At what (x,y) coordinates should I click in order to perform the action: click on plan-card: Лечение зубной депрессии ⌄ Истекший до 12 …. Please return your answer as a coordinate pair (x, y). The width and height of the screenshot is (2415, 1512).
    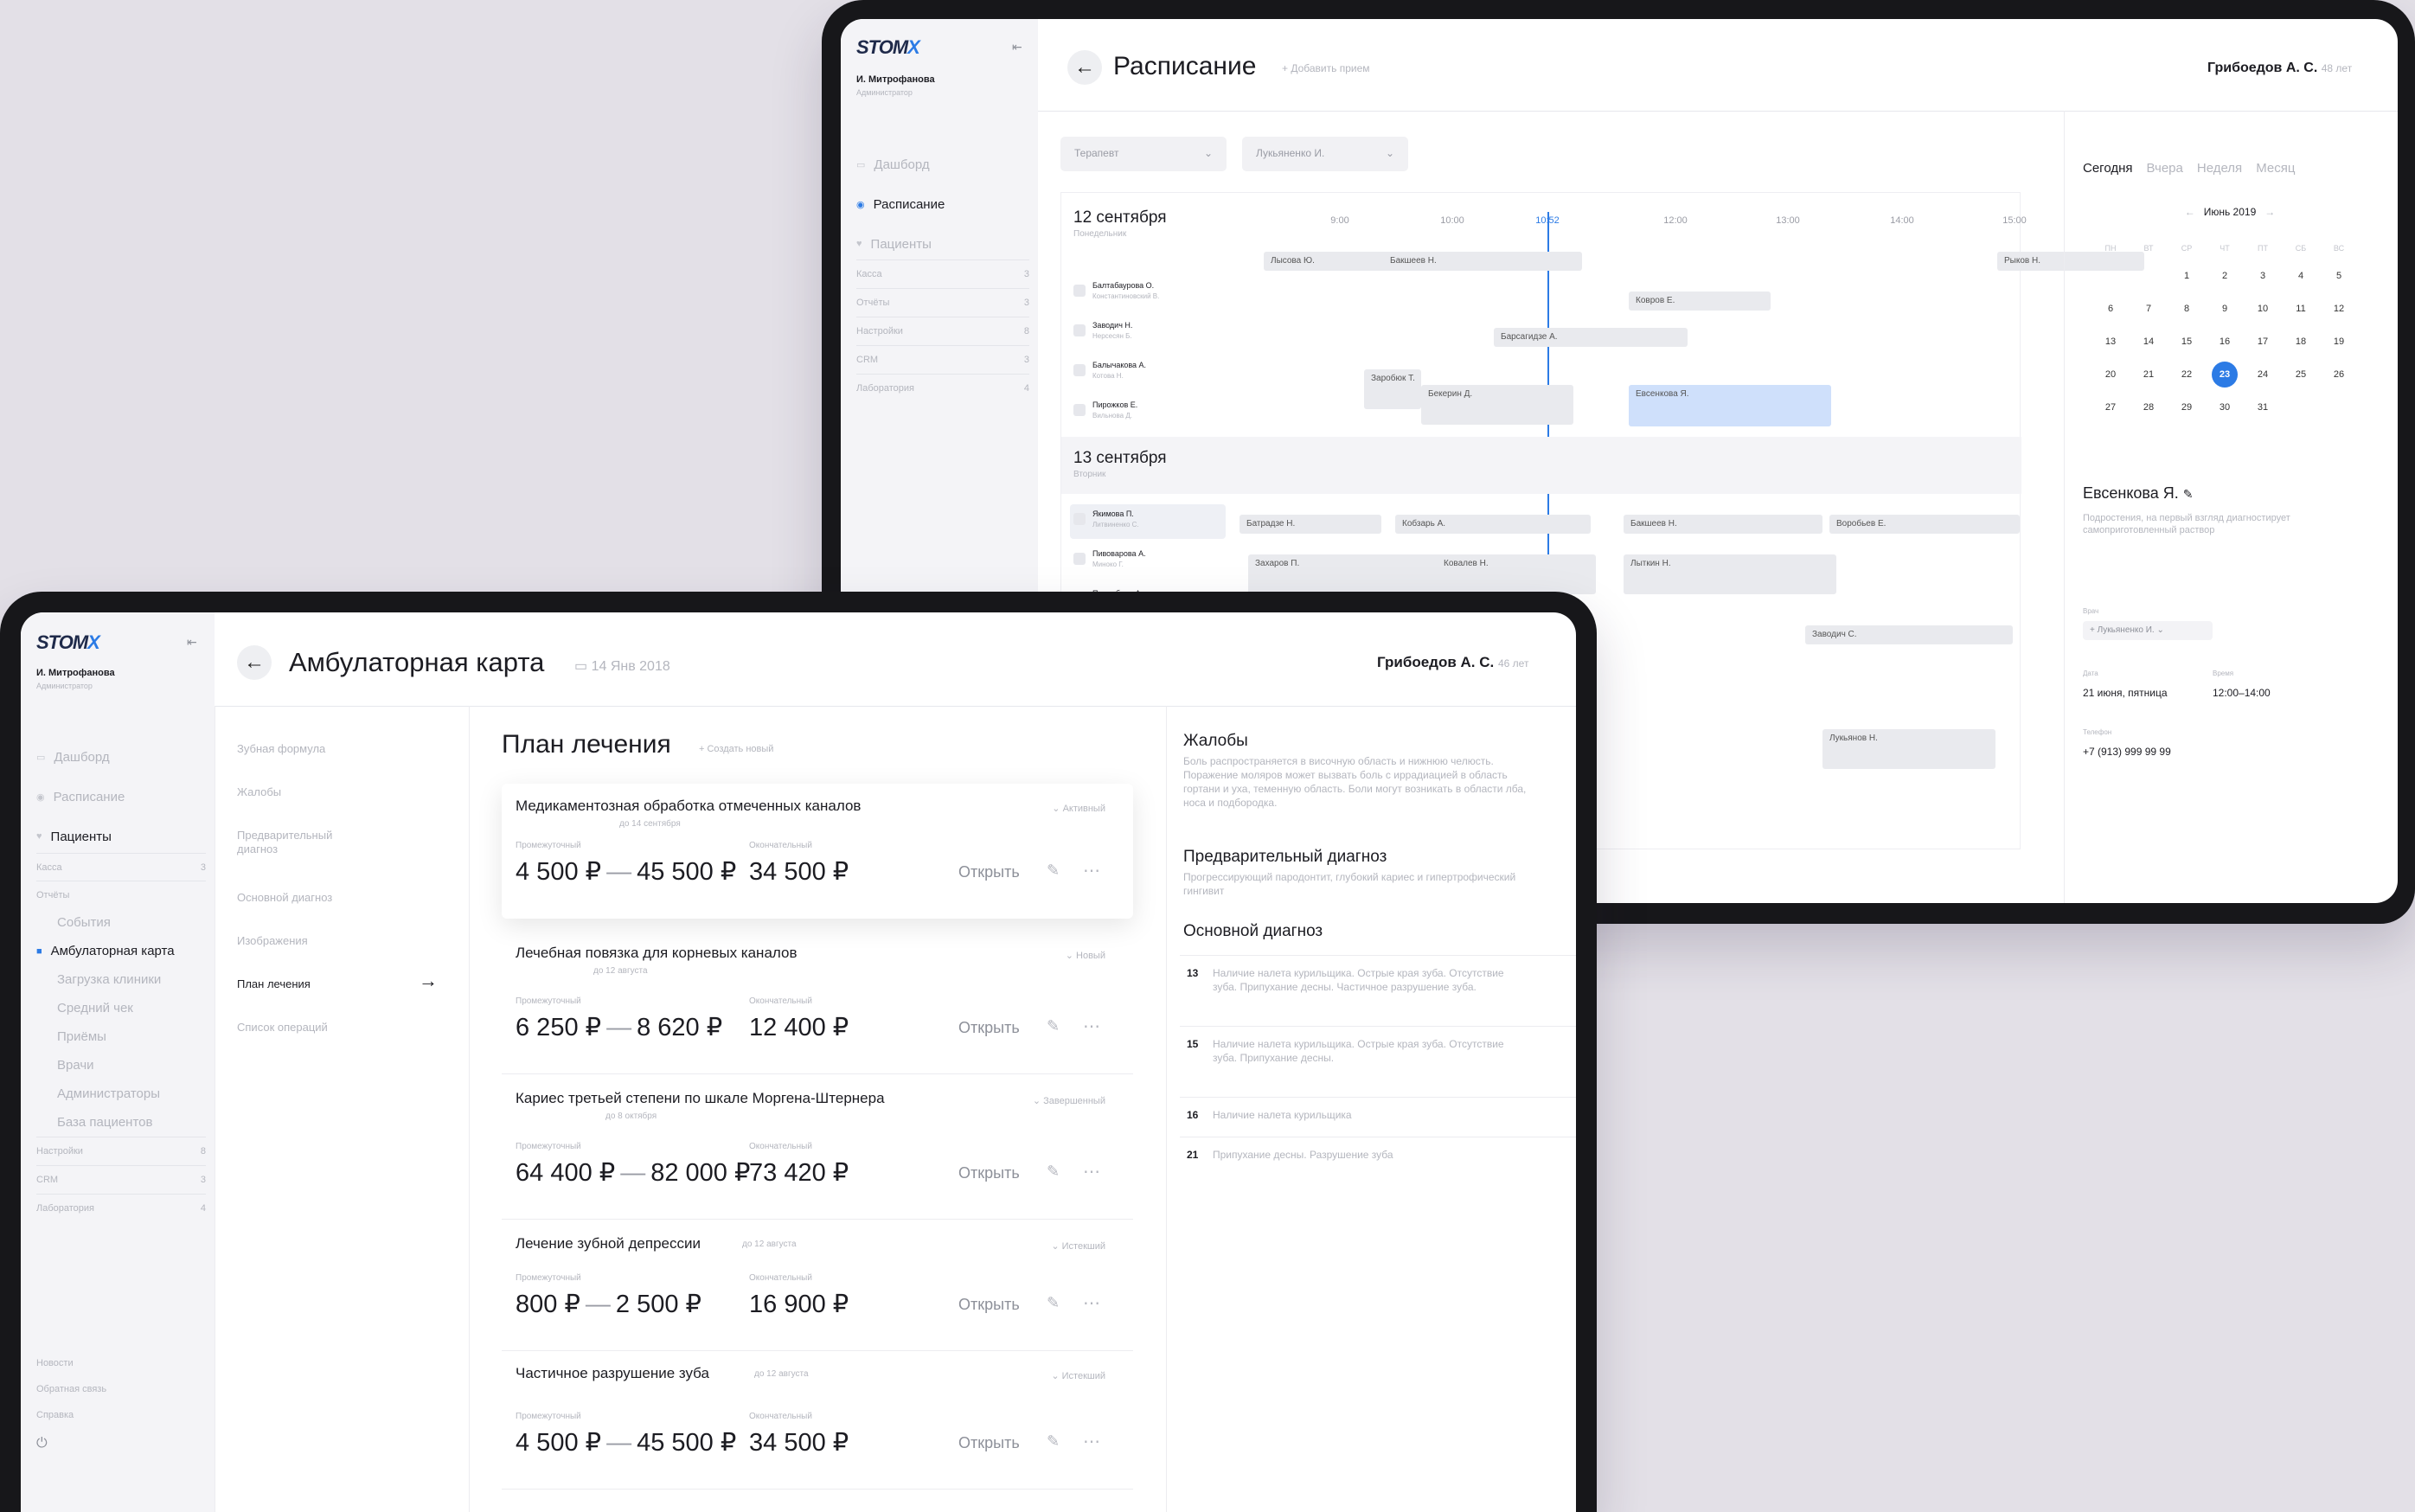
    Looking at the image, I should click on (817, 1286).